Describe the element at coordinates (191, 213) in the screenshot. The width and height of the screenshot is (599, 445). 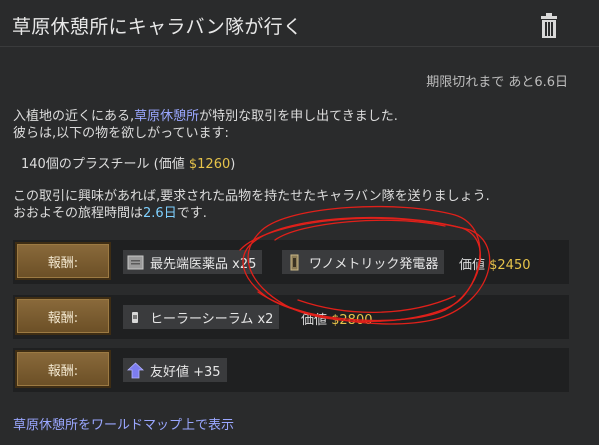
I see `travel-time-suffix: です.` at that location.